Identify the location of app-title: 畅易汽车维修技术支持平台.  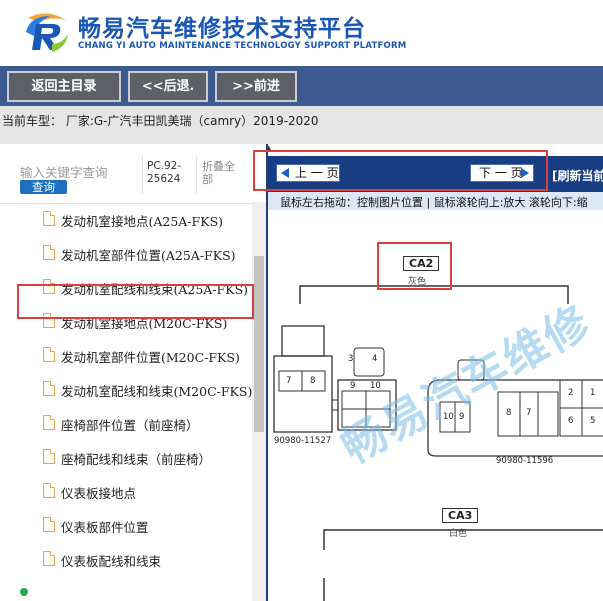
(222, 29).